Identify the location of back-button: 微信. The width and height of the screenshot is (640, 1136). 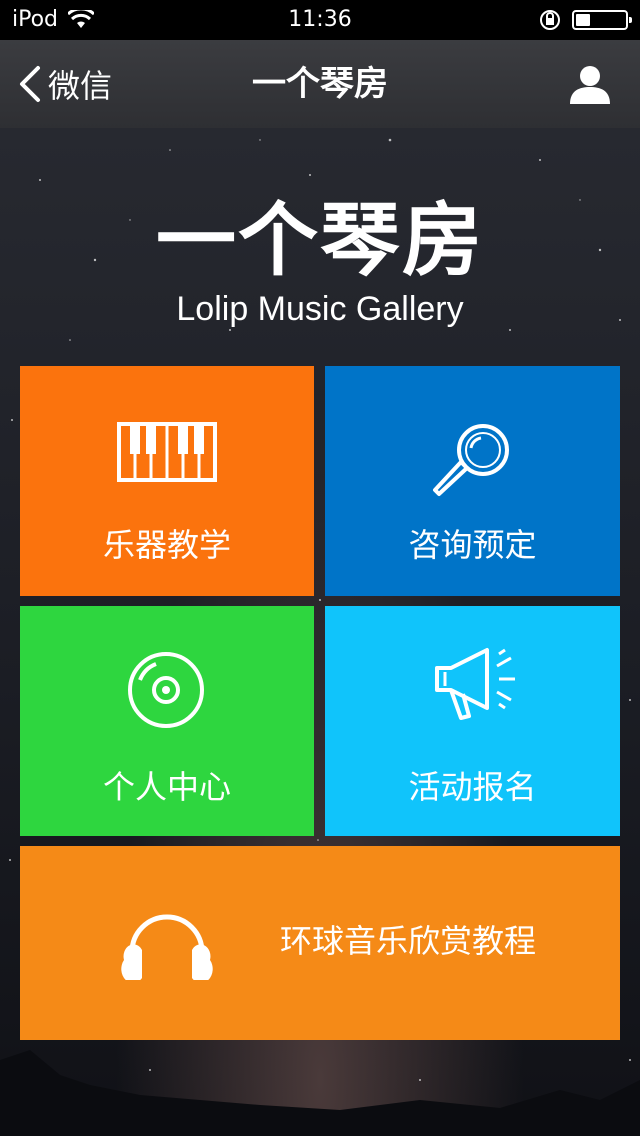
(65, 84).